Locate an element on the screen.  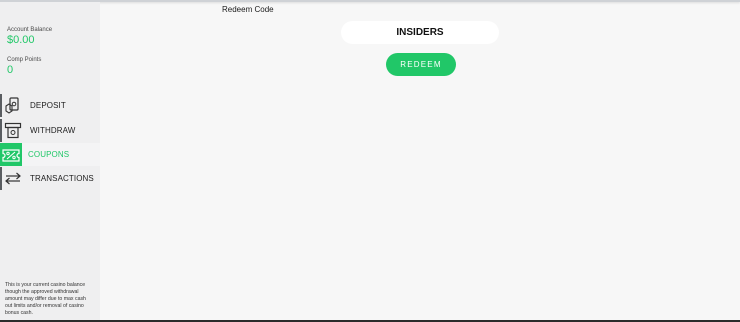
nav-item-label: DEPOSIT is located at coordinates (48, 105).